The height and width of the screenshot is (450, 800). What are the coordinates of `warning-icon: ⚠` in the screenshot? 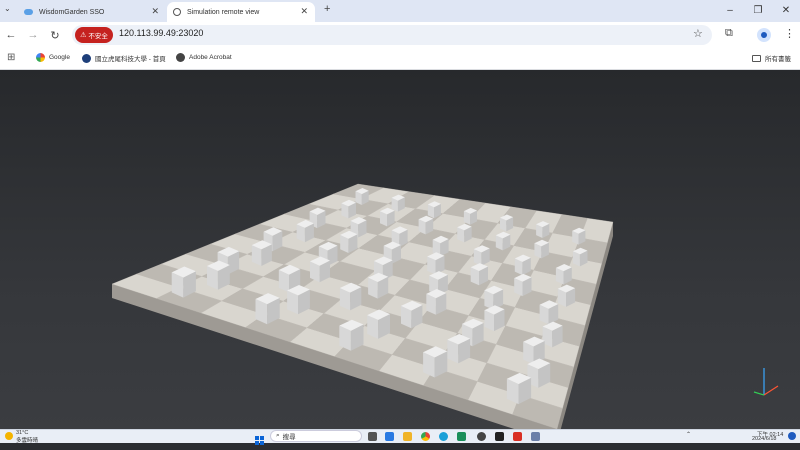 It's located at (83, 35).